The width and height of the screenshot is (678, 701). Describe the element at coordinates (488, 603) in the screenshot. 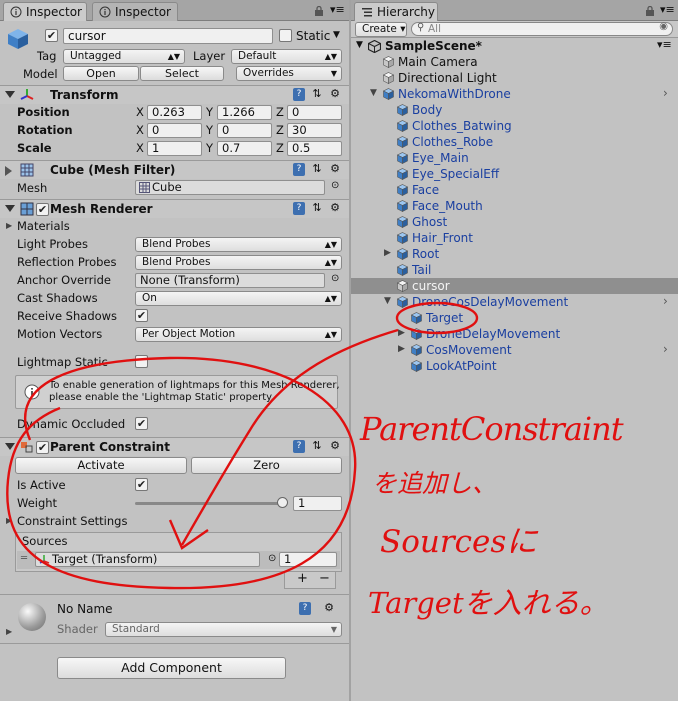

I see `annotation-line-4: Targetを入れる。` at that location.